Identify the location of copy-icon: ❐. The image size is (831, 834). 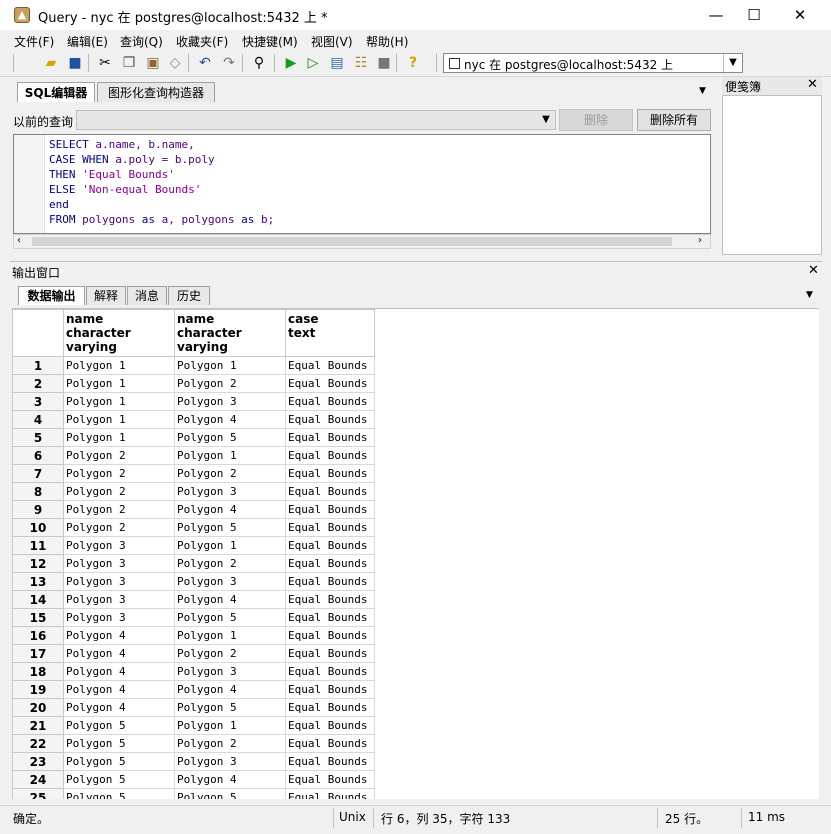
(129, 63).